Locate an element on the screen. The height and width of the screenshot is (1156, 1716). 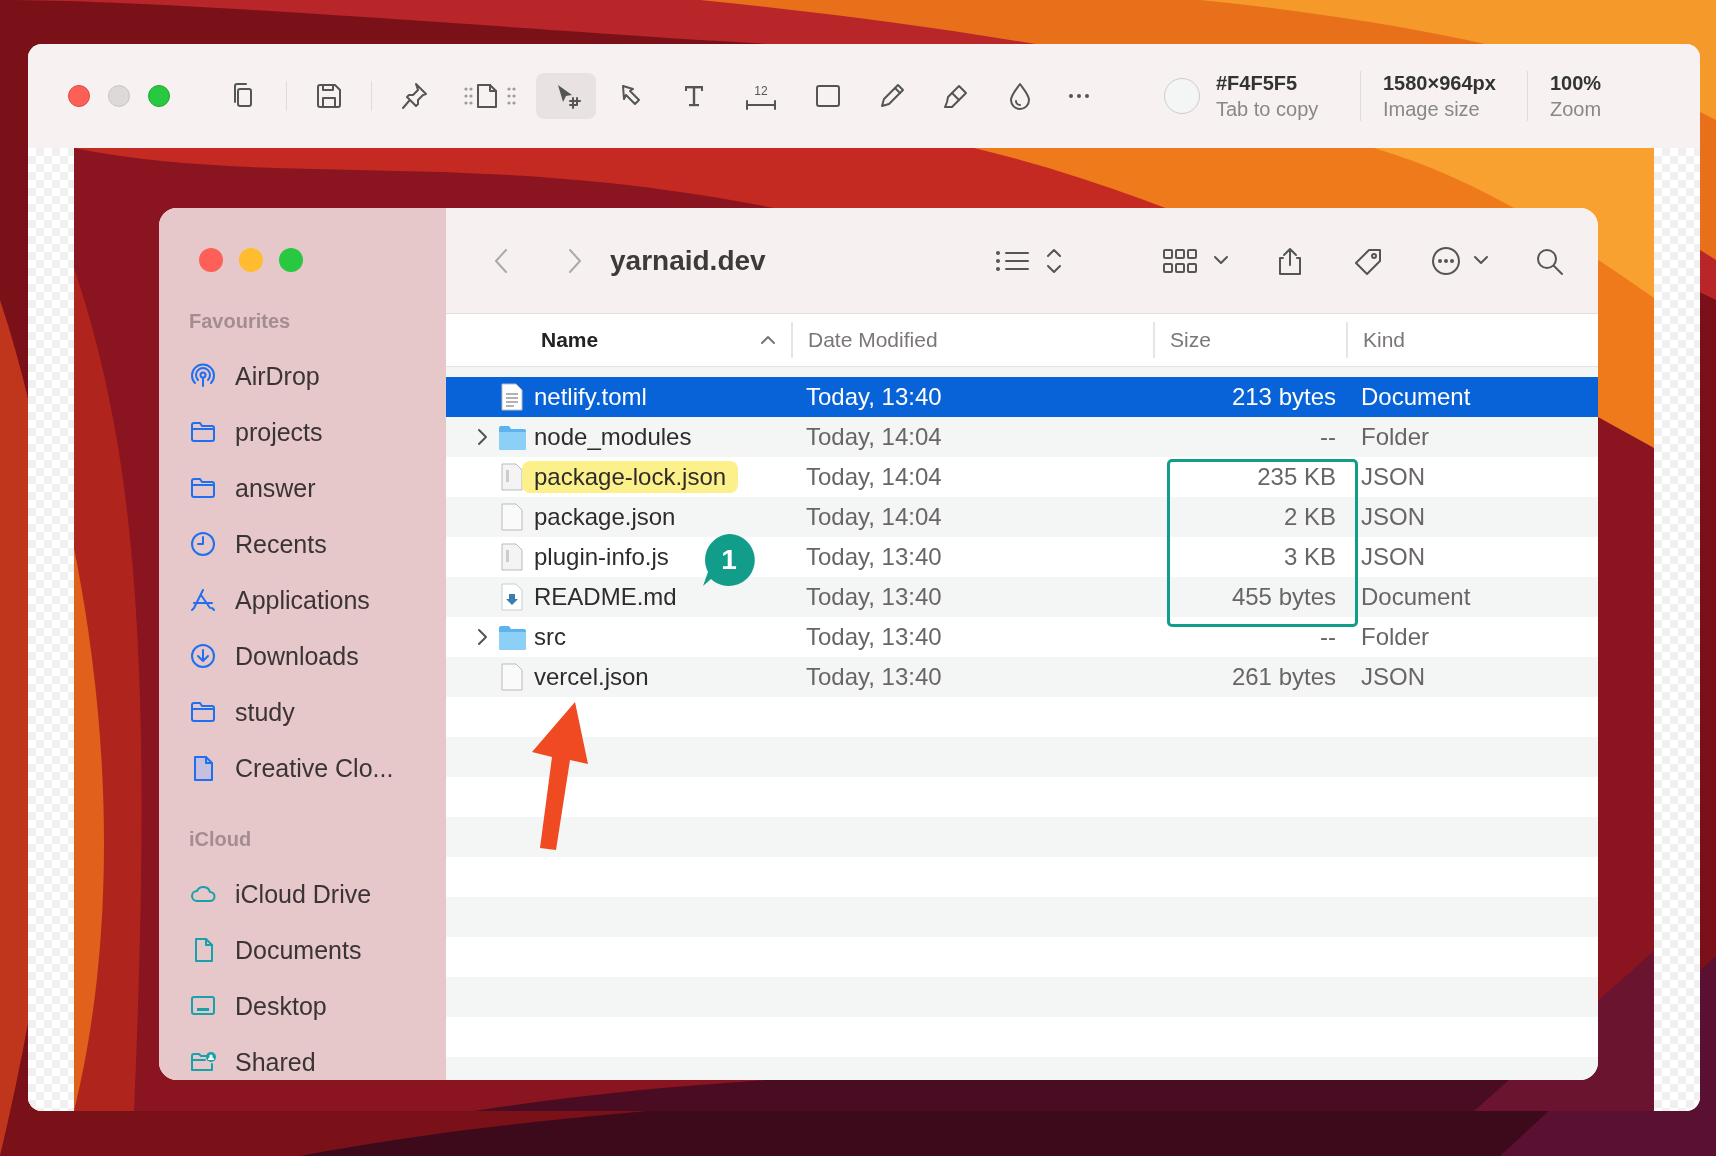
download-icon is located at coordinates (203, 656).